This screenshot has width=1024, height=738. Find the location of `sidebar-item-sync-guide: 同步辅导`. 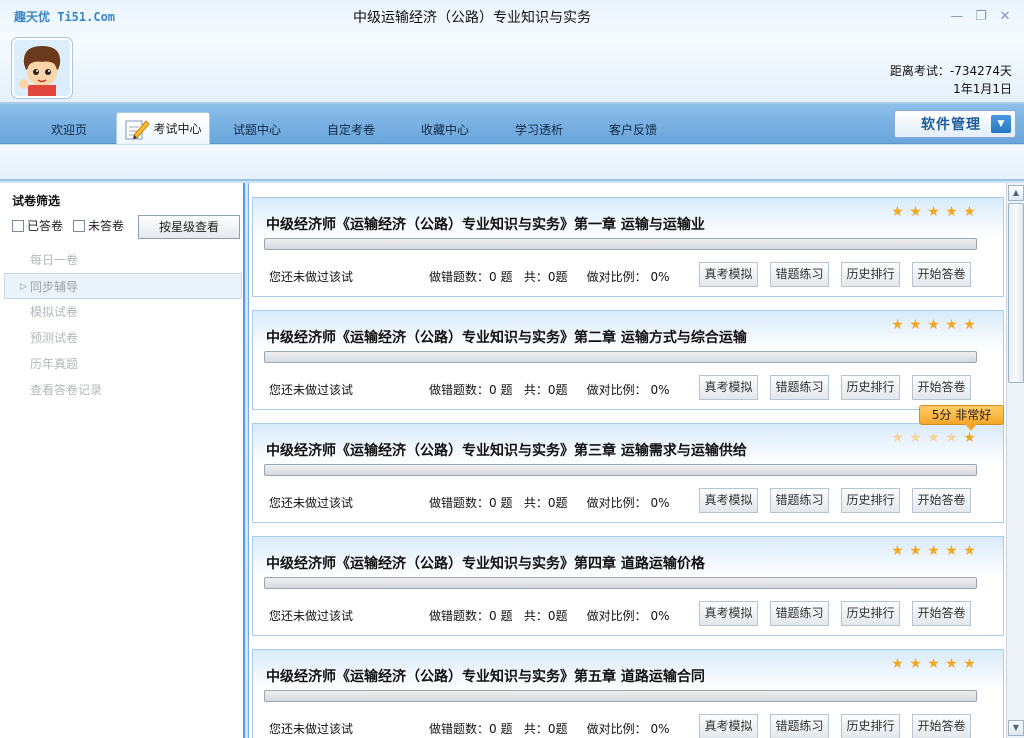

sidebar-item-sync-guide: 同步辅导 is located at coordinates (123, 286).